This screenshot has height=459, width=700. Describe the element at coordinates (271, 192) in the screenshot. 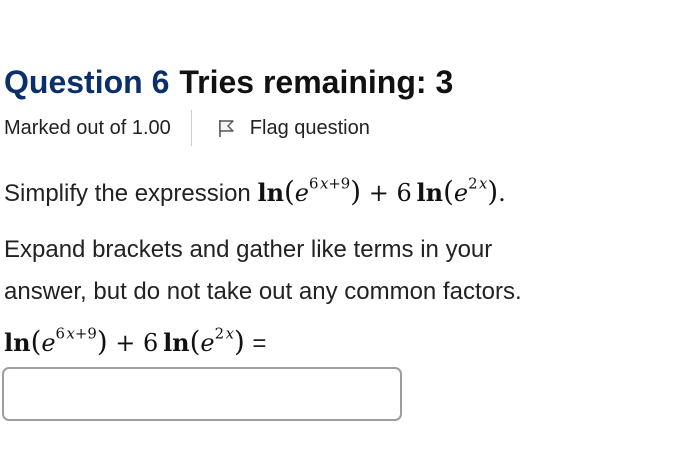

I see `ln-1: ln` at that location.